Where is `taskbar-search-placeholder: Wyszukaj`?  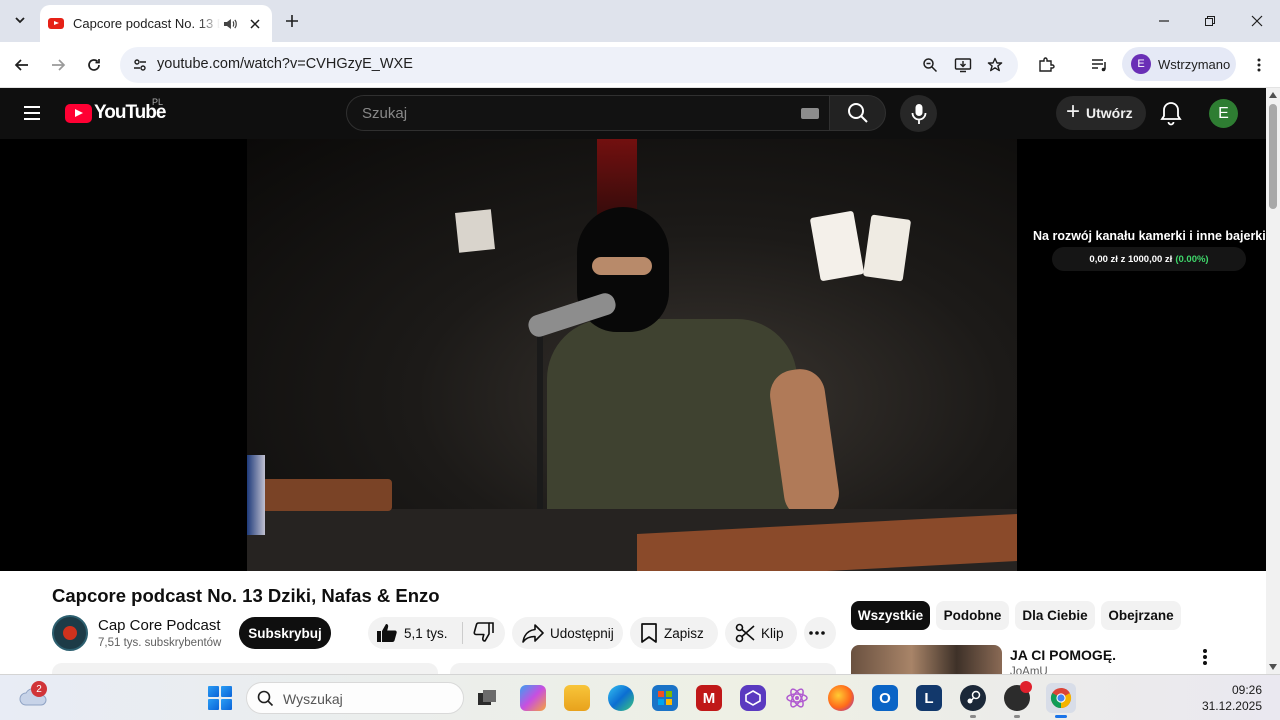 taskbar-search-placeholder: Wyszukaj is located at coordinates (313, 699).